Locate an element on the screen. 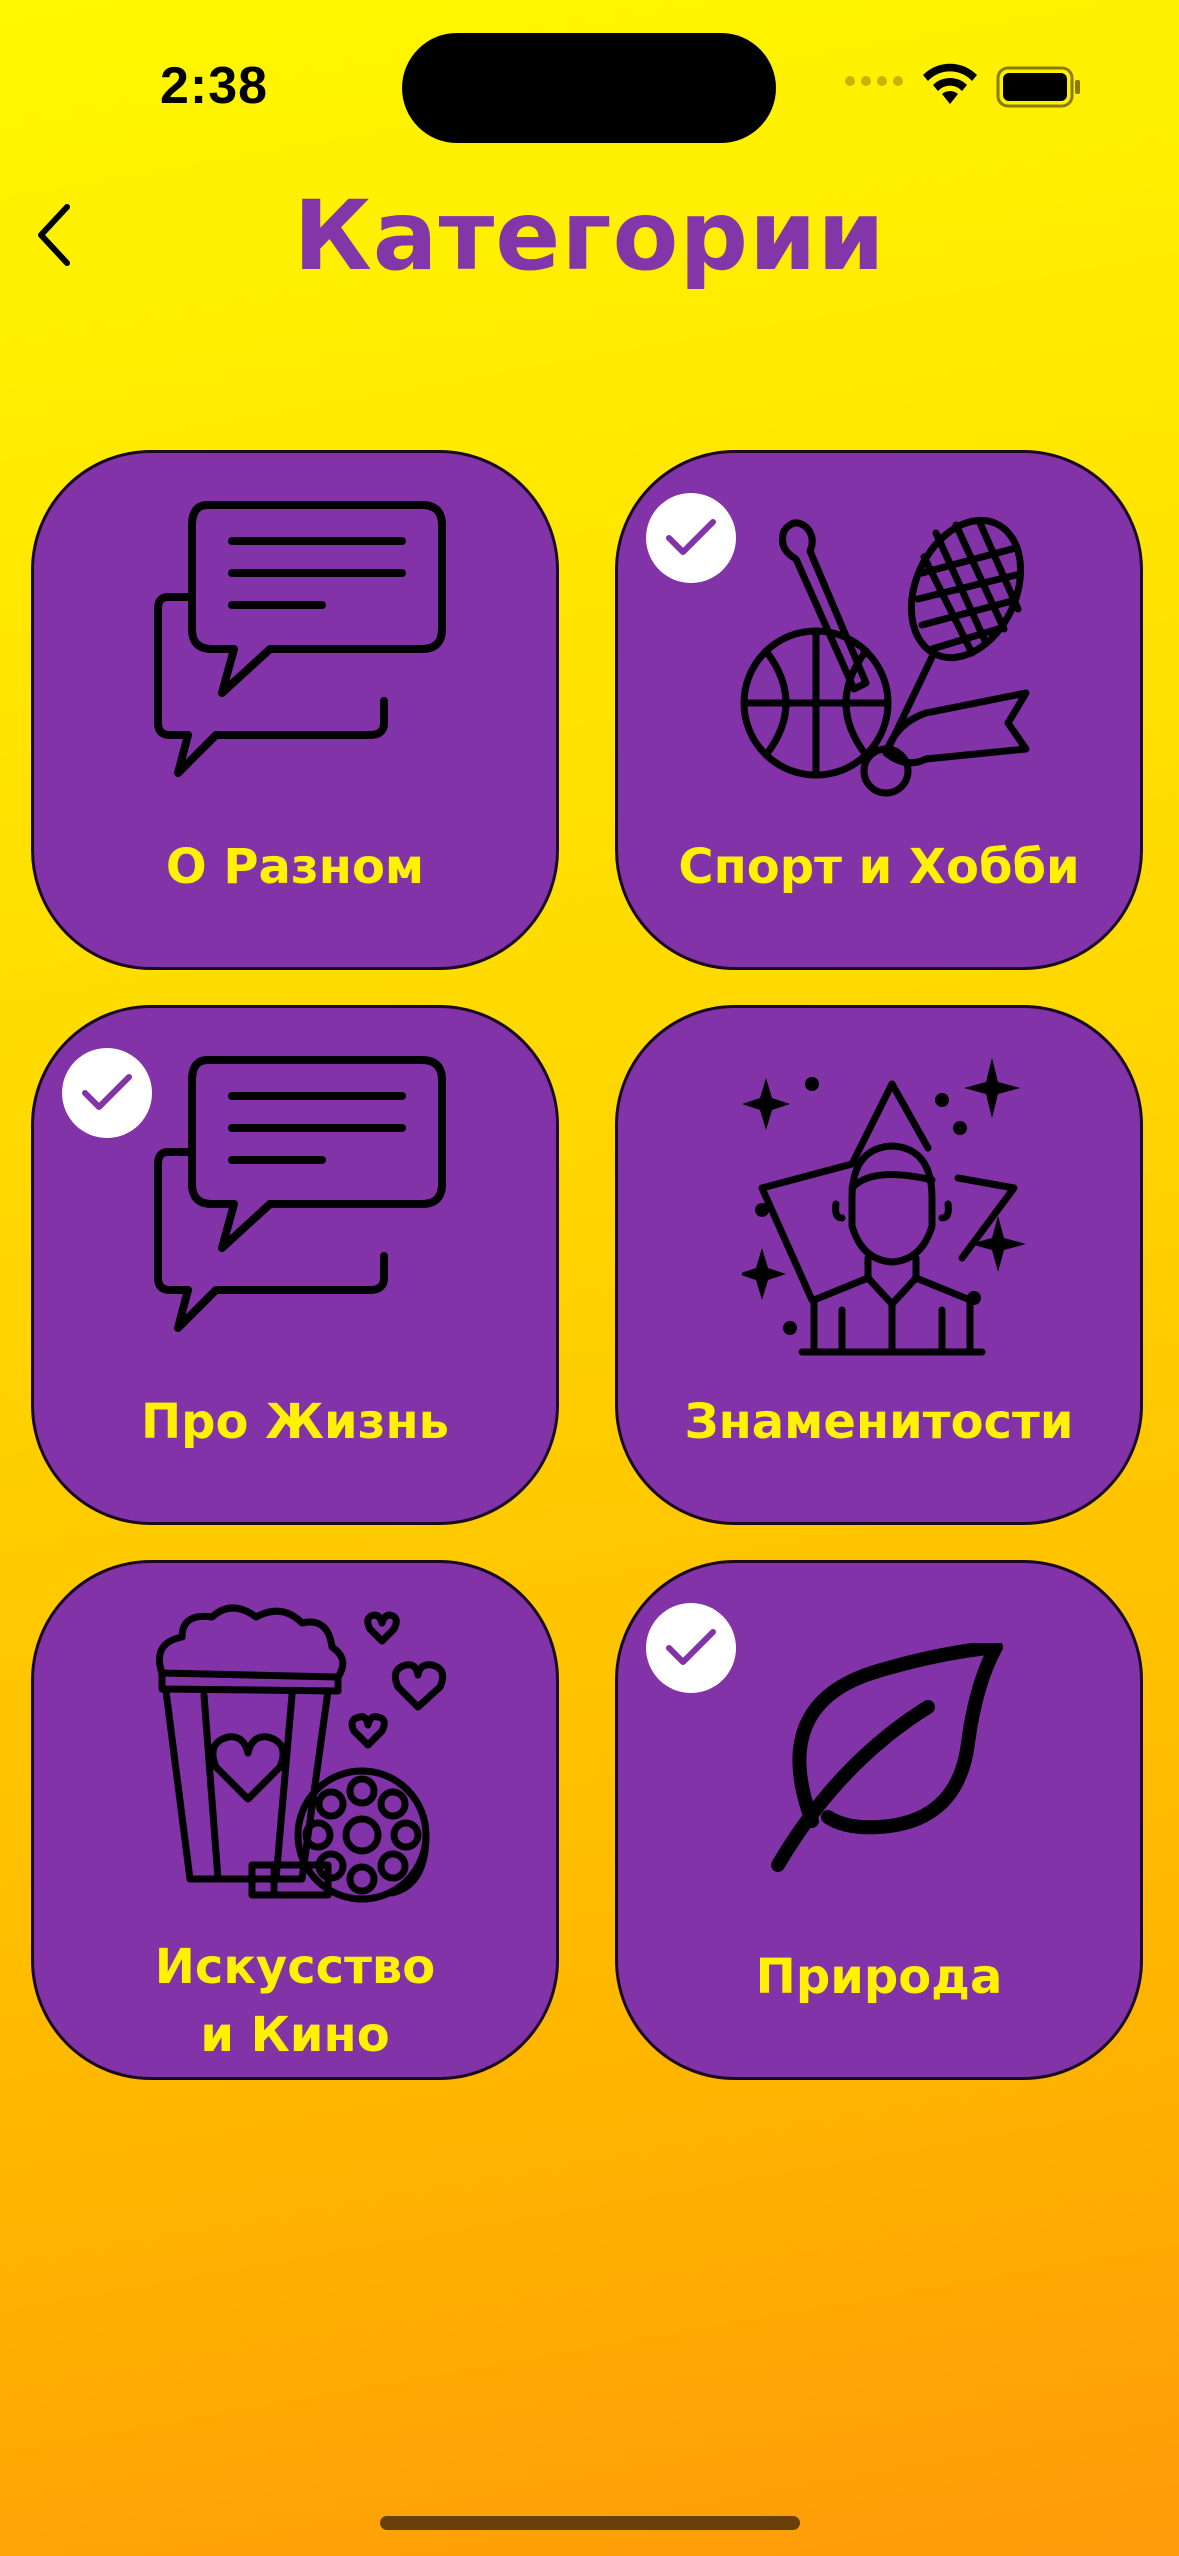  status-time: 2:38 is located at coordinates (214, 86).